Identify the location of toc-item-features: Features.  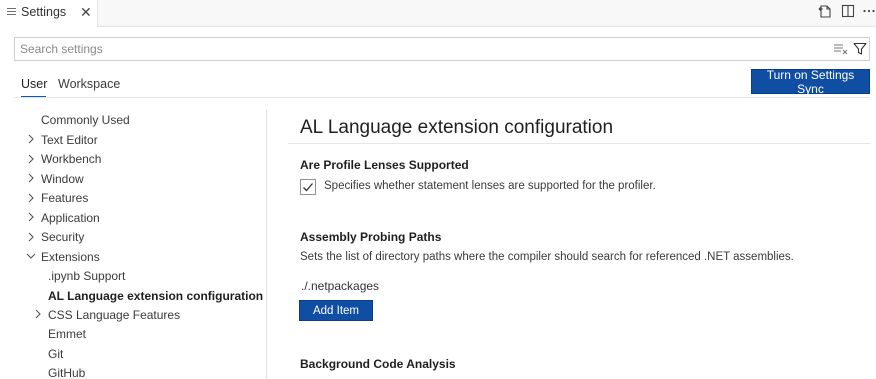
(64, 197).